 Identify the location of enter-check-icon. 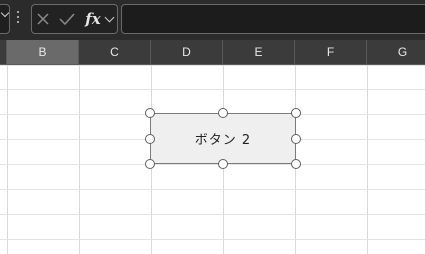
(67, 19).